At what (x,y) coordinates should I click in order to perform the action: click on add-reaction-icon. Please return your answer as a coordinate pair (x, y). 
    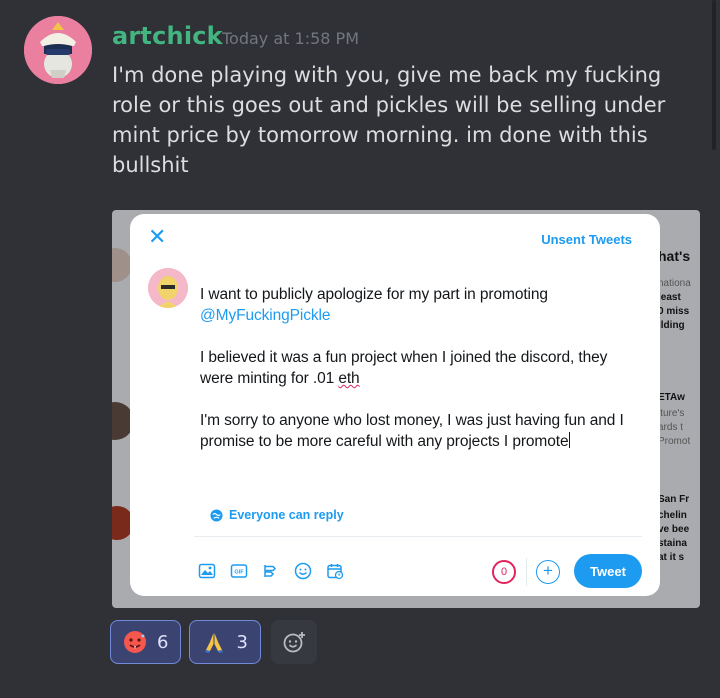
    Looking at the image, I should click on (294, 642).